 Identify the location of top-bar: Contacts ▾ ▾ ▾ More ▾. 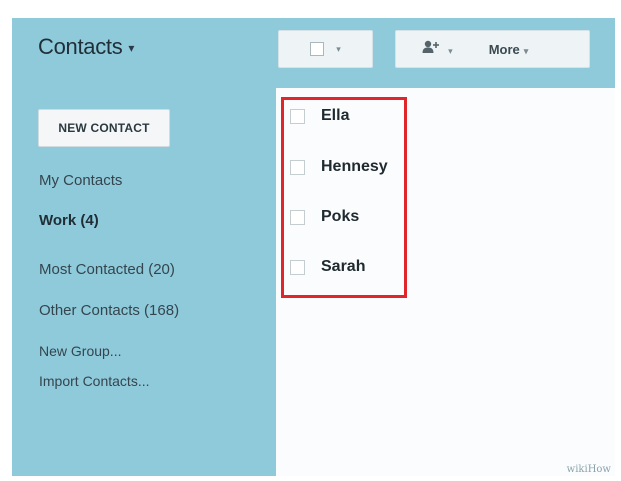
(313, 53).